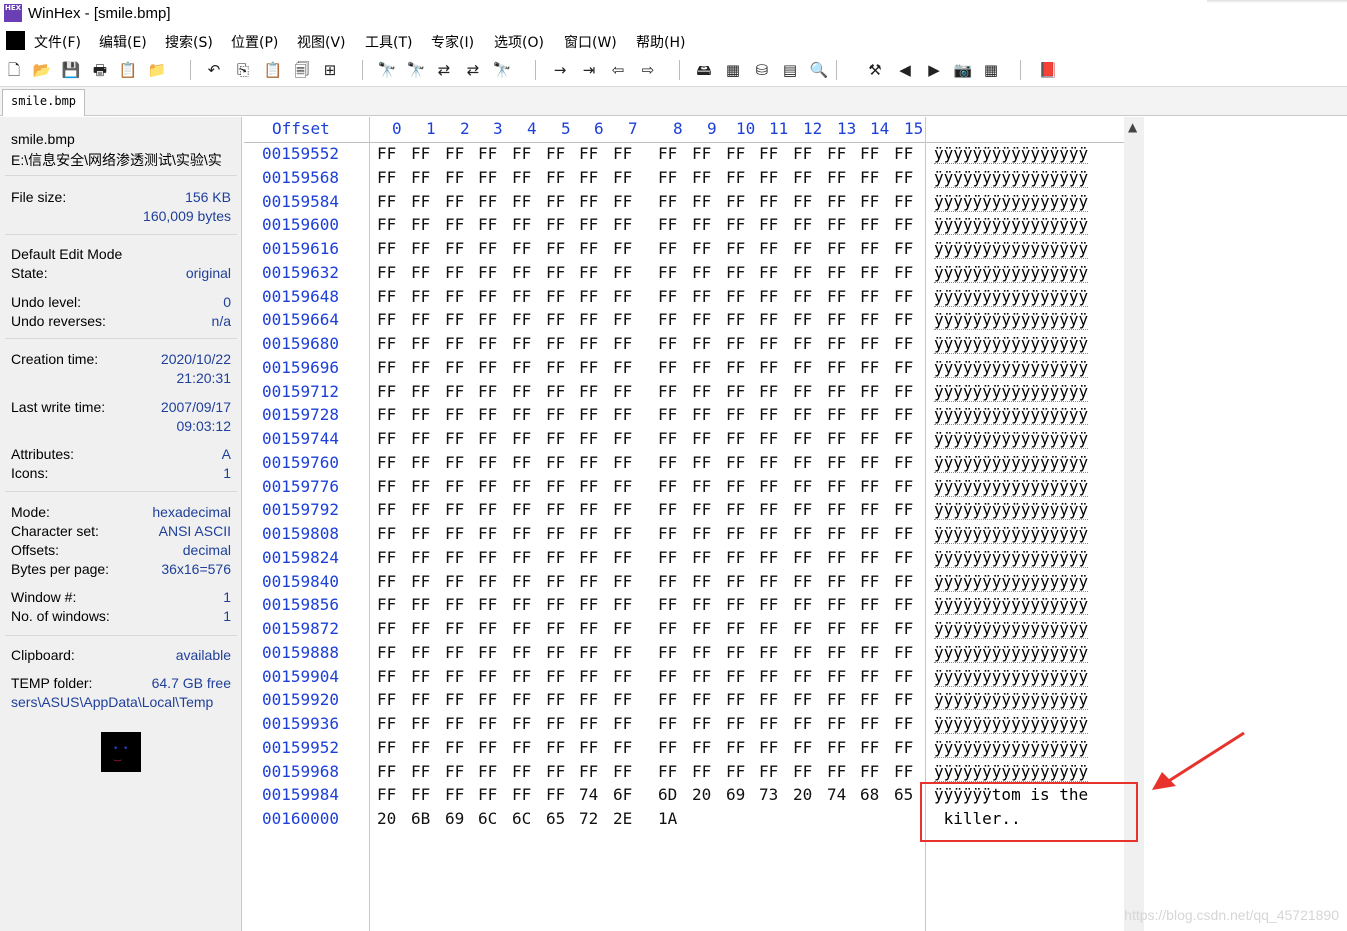  Describe the element at coordinates (768, 794) in the screenshot. I see `hex-byte: 73` at that location.